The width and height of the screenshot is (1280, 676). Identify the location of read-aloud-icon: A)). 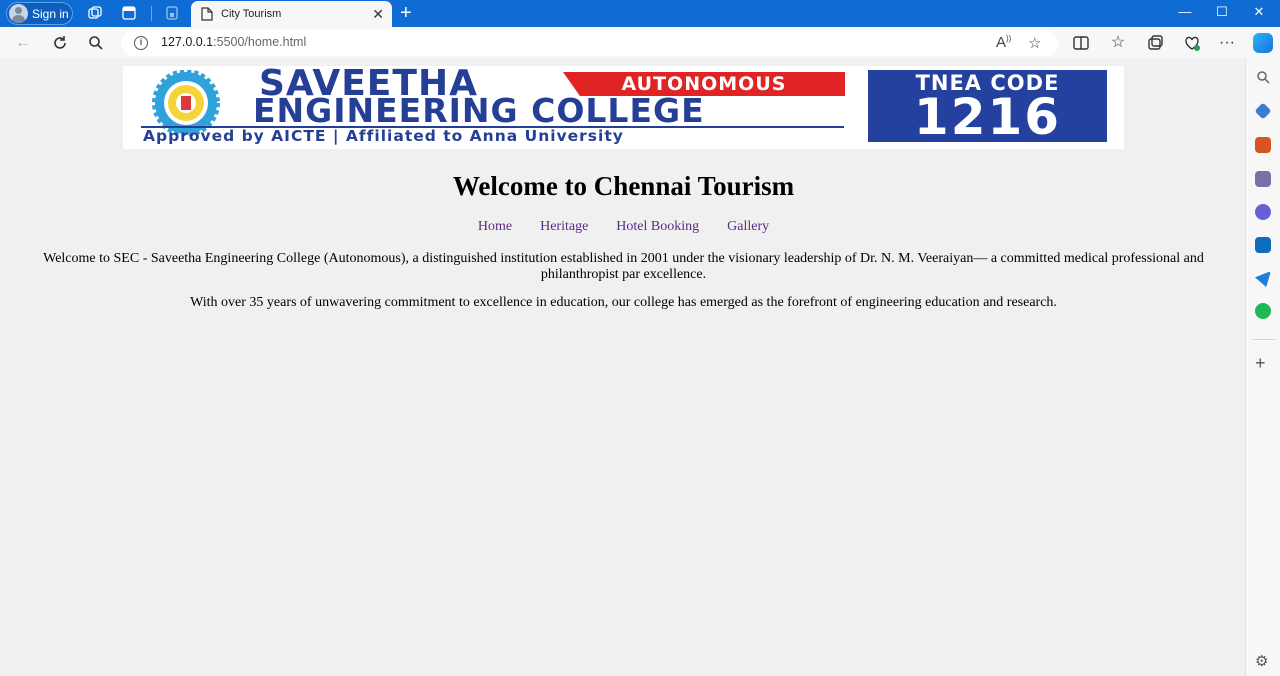
(1003, 42).